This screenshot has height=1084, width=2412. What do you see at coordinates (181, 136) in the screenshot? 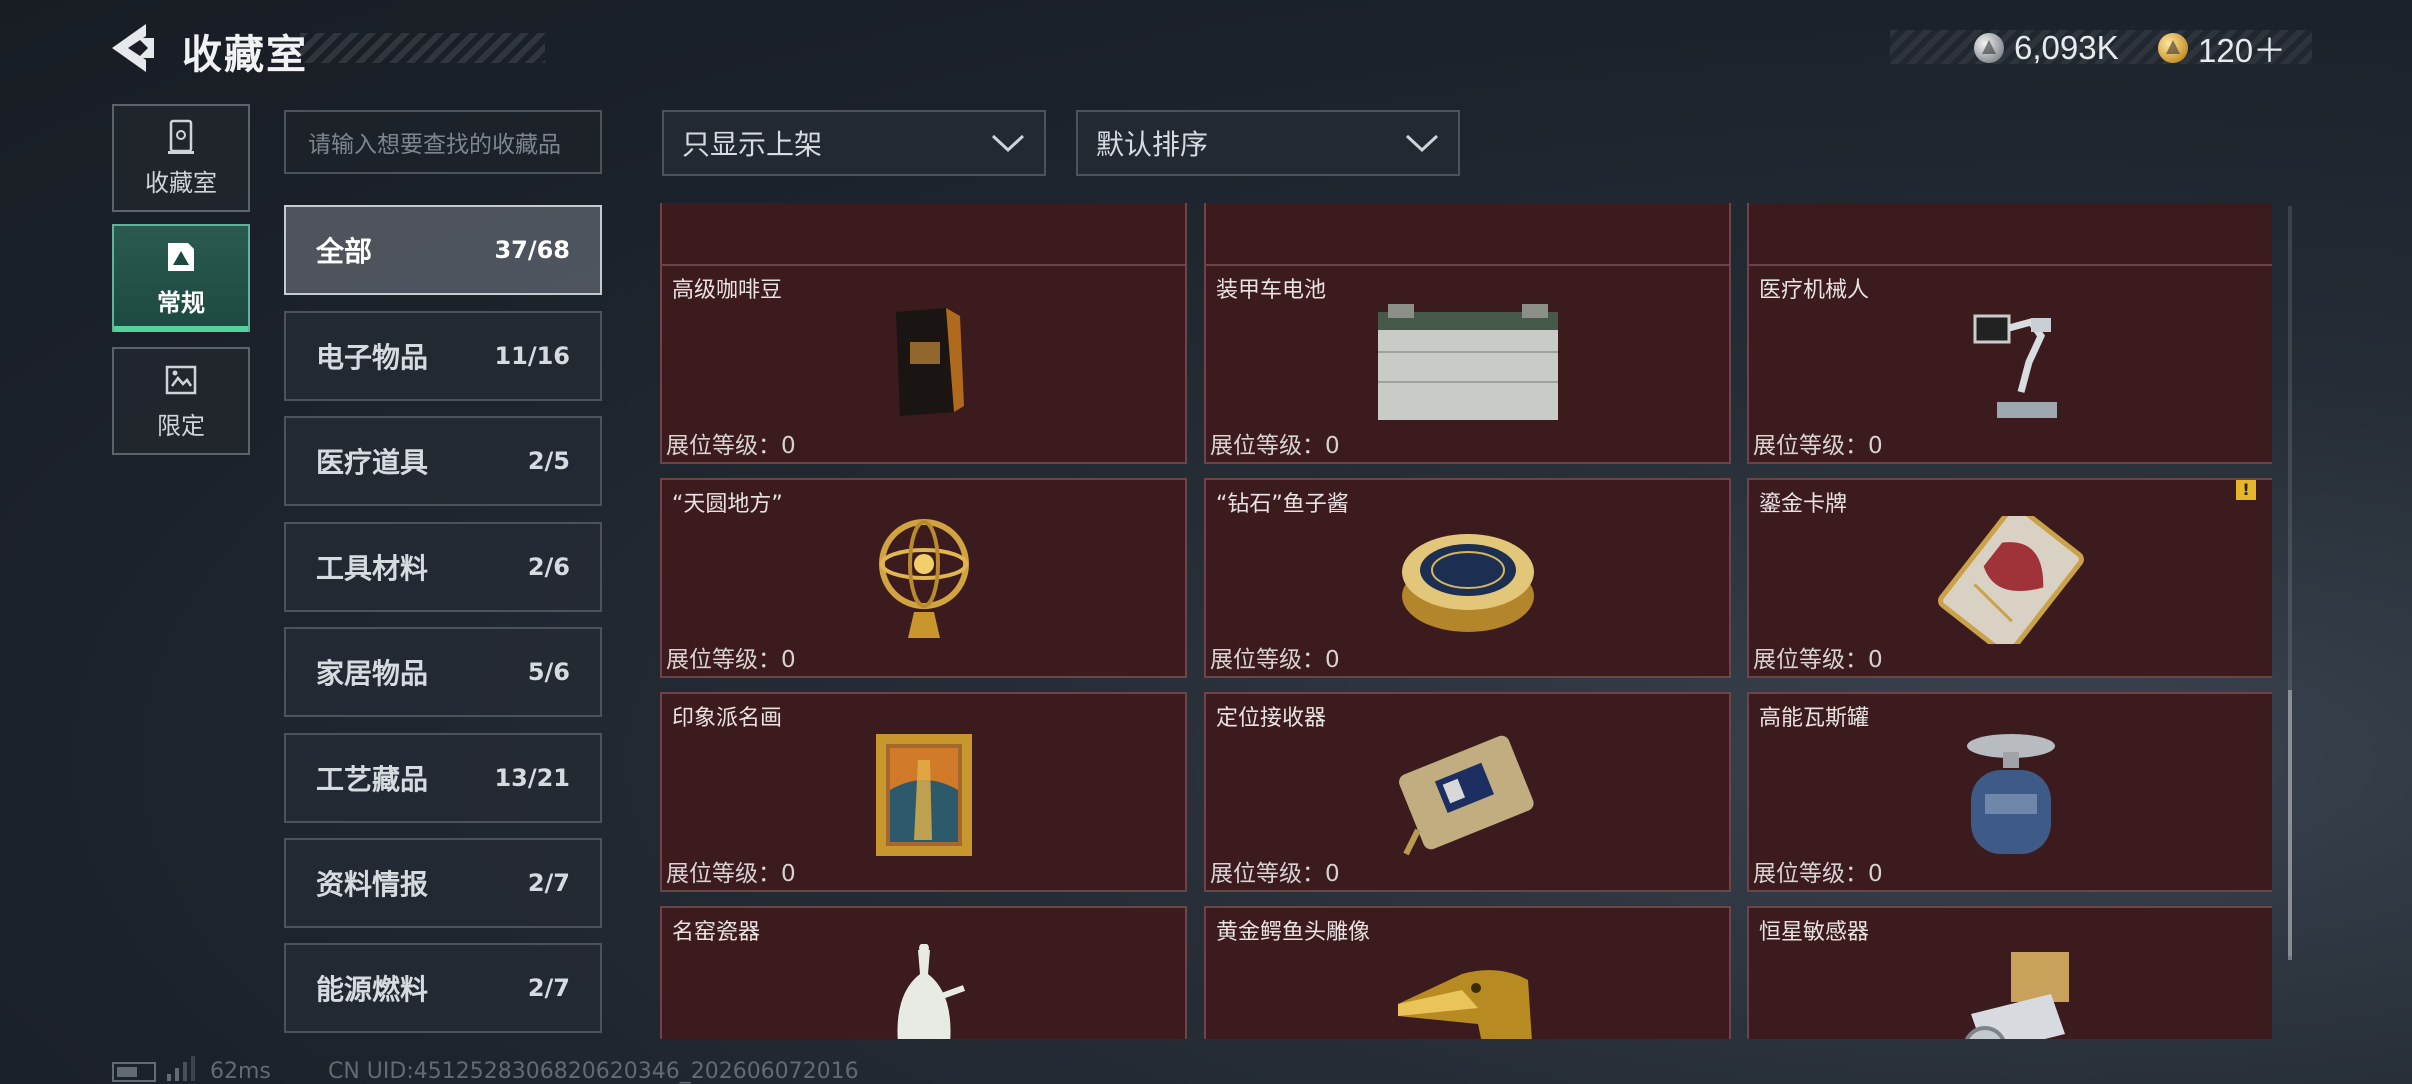
I see `display-case-icon` at bounding box center [181, 136].